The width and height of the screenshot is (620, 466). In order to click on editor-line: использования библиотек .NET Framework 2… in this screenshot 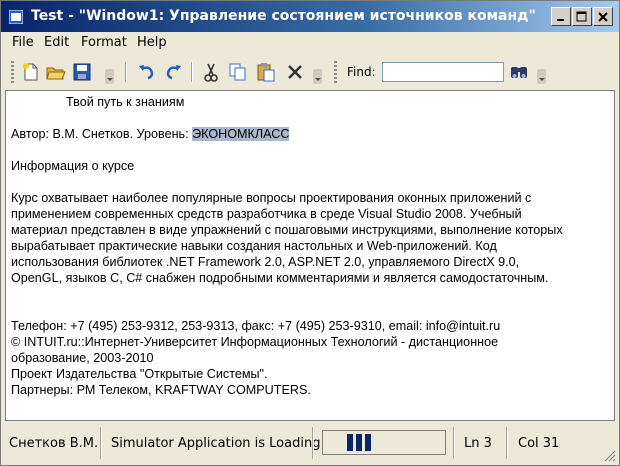, I will do `click(265, 262)`.